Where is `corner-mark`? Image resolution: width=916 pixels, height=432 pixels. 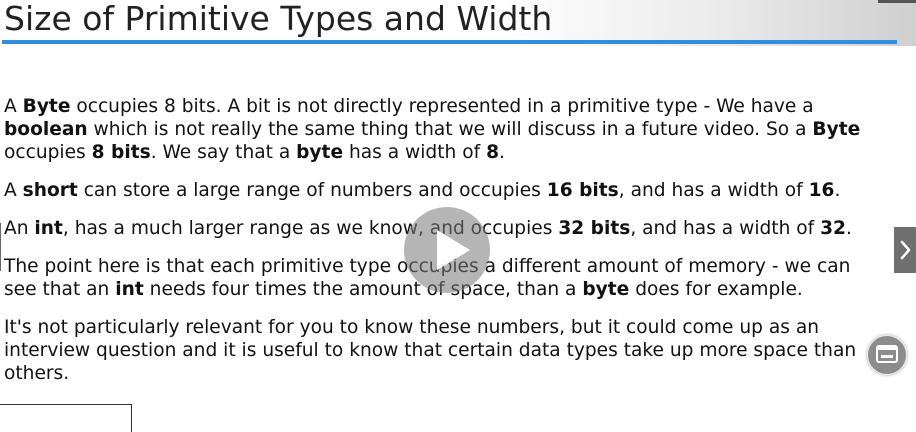
corner-mark is located at coordinates (897, 1).